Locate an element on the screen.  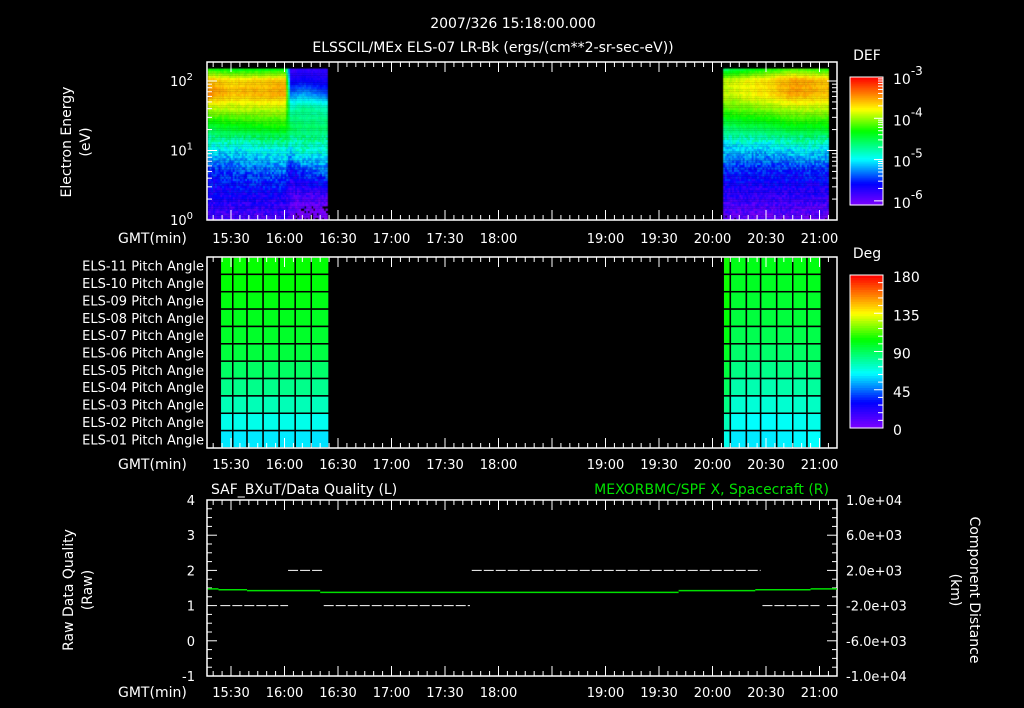
spectrogram-frame is located at coordinates (522, 141).